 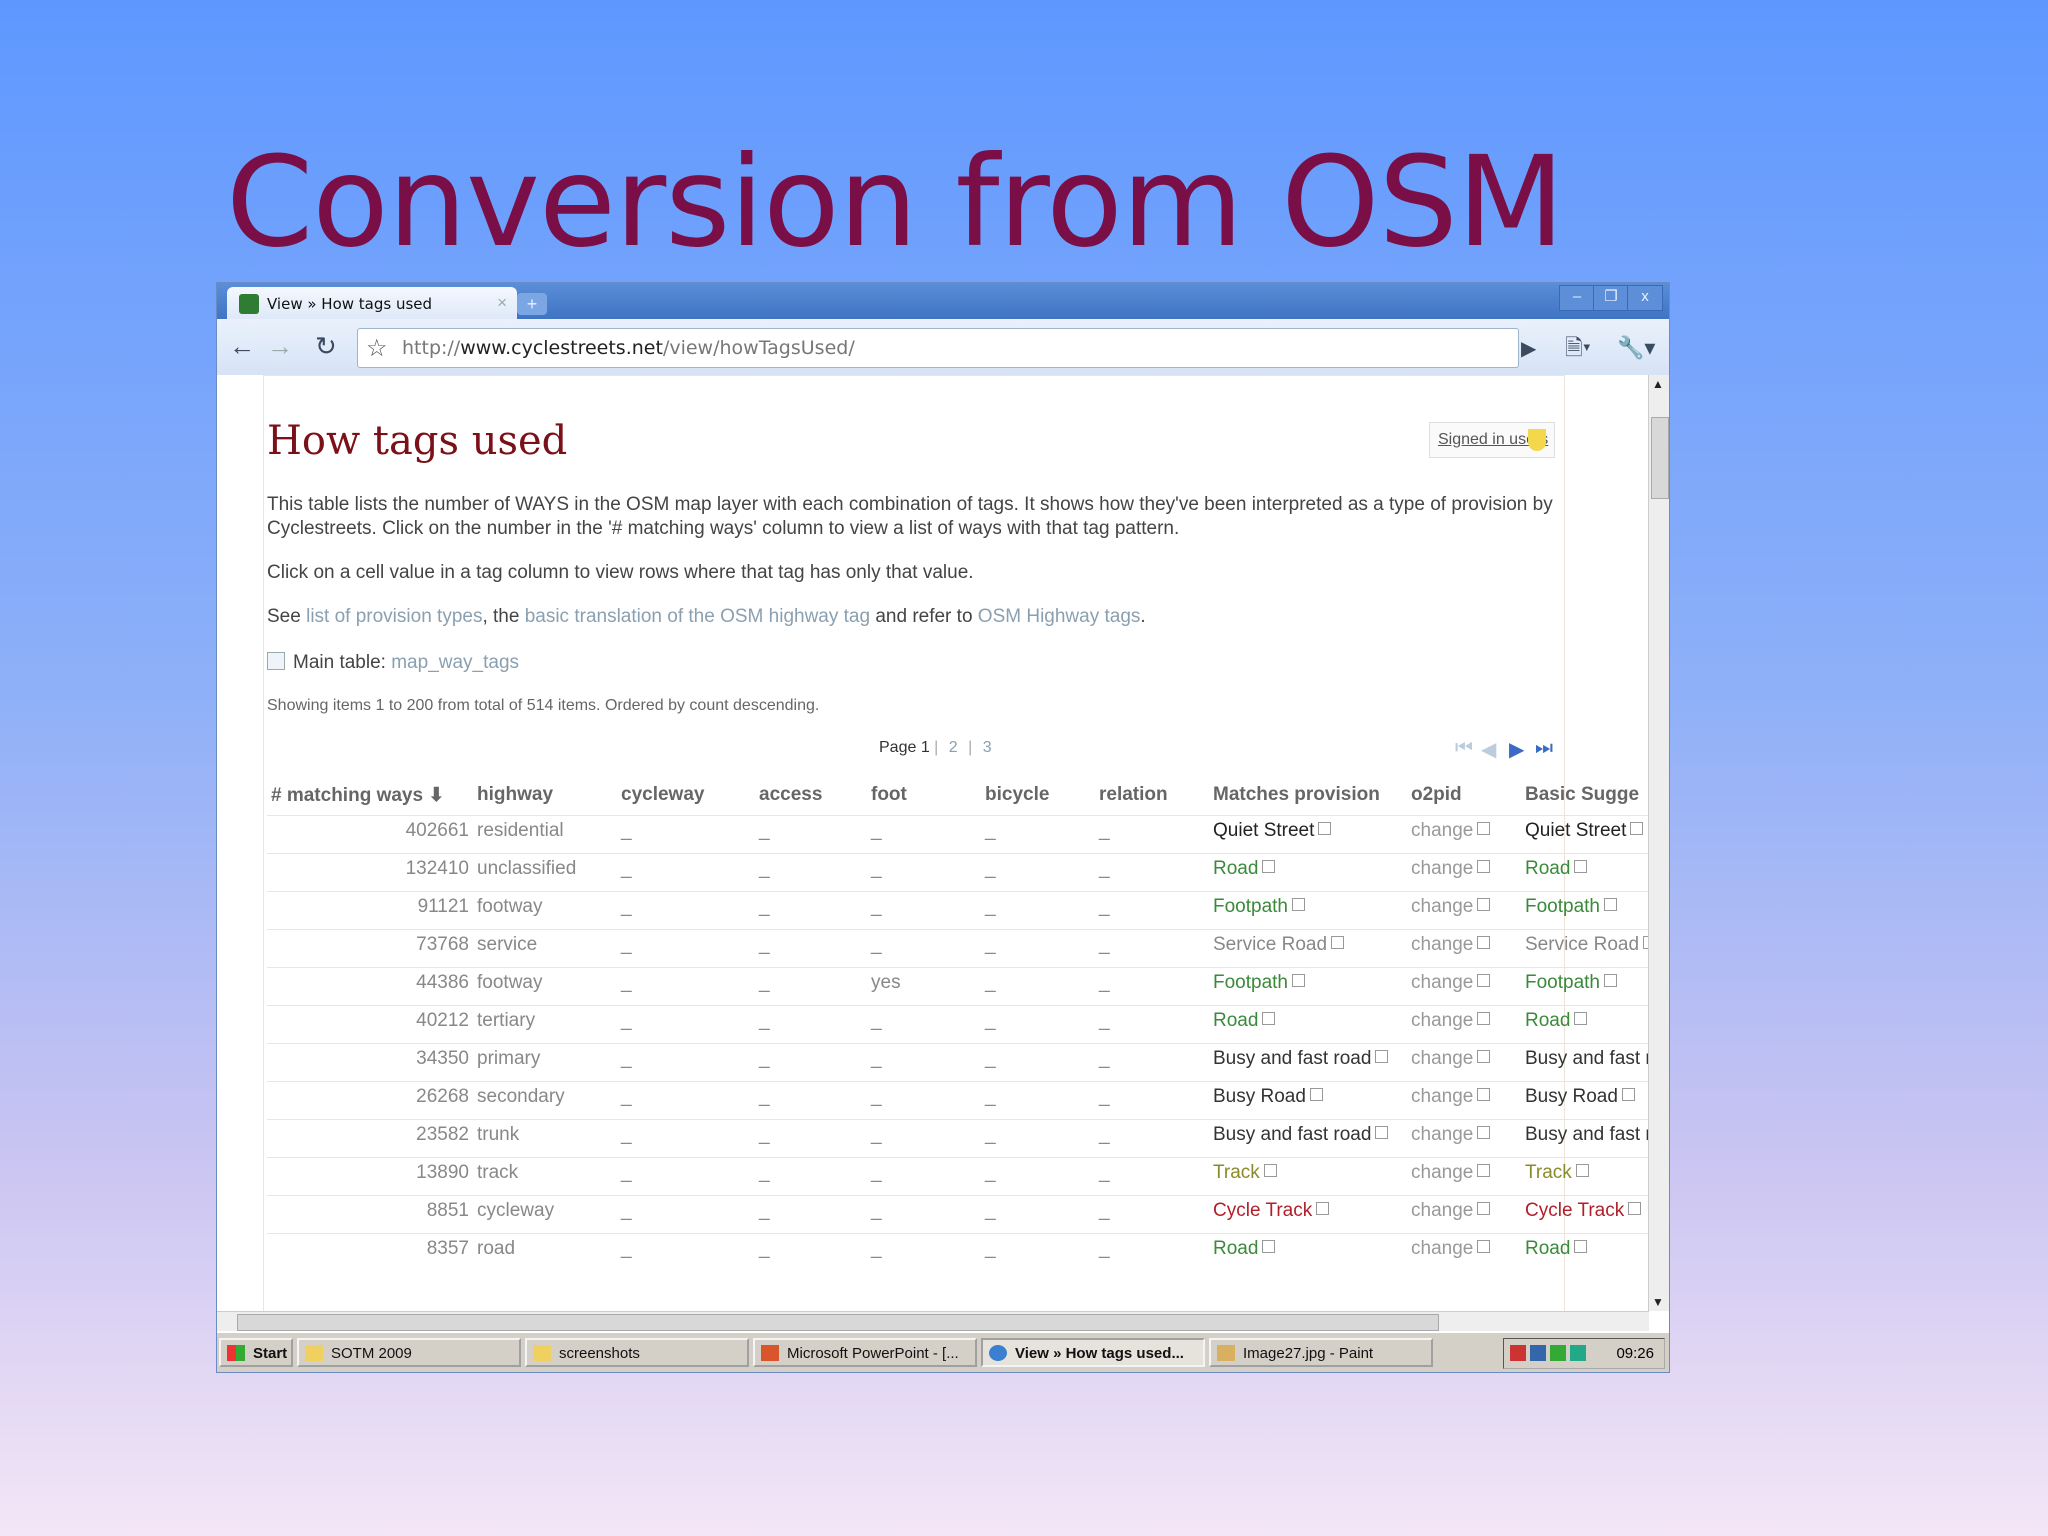 What do you see at coordinates (1308, 1062) in the screenshot?
I see `provision-cell: Busy and fast road` at bounding box center [1308, 1062].